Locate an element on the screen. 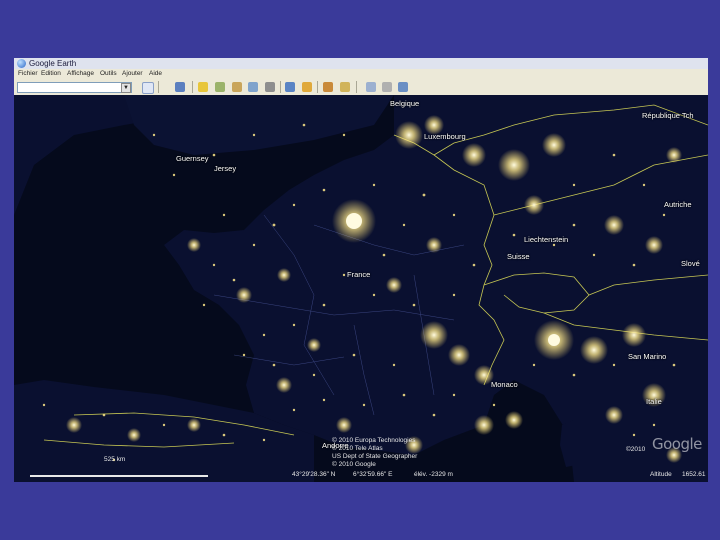 Image resolution: width=720 pixels, height=540 pixels. label-guernsey: Guernsey is located at coordinates (192, 158).